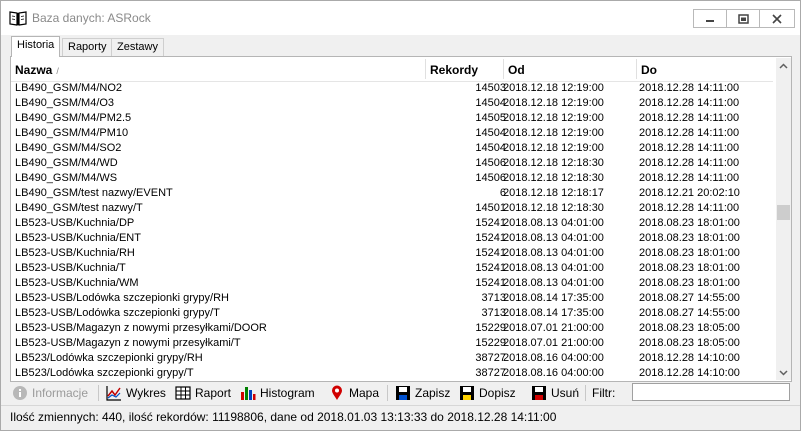  Describe the element at coordinates (128, 343) in the screenshot. I see `cell-name: LB523-USB/Magazyn z nowymi przesyłkami/T` at that location.